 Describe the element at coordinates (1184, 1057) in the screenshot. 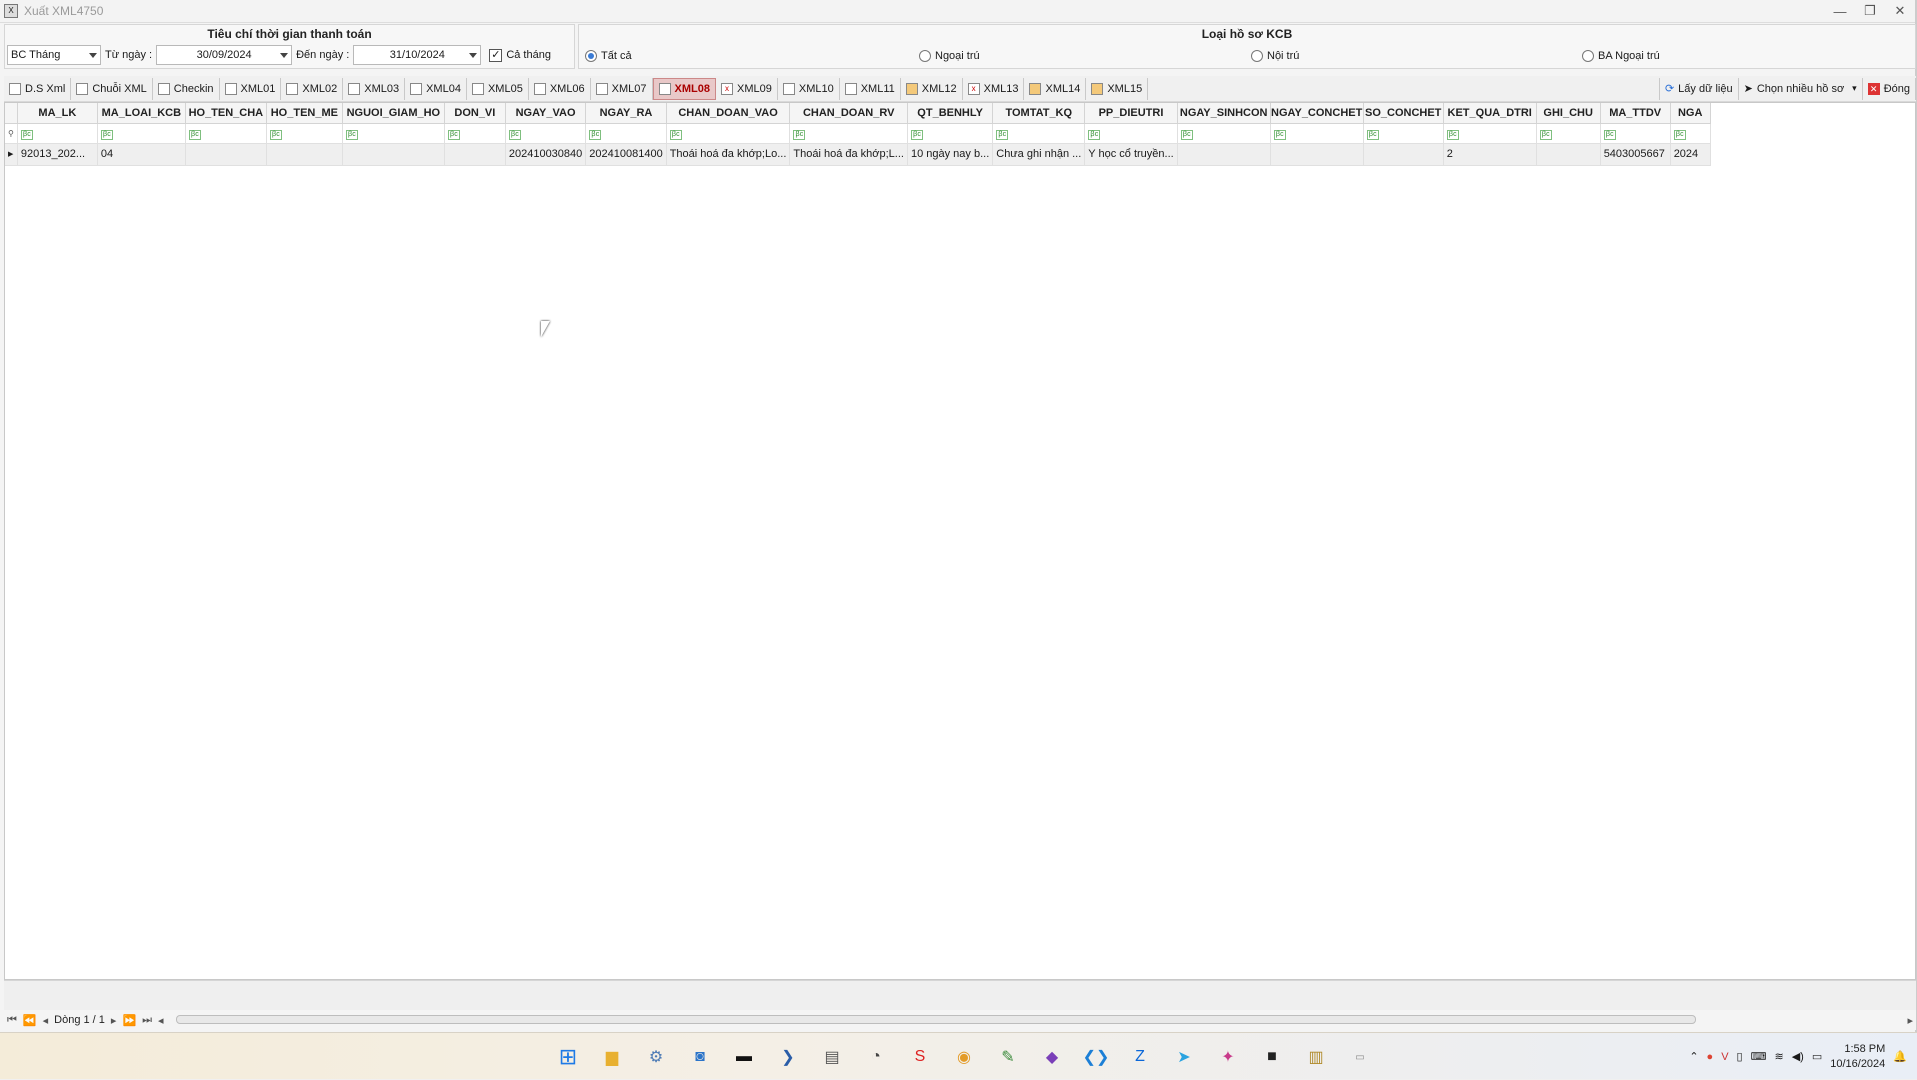

I see `telegram-icon: ➤` at that location.